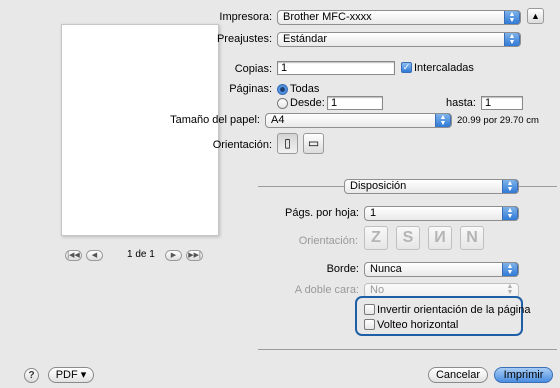 The height and width of the screenshot is (388, 560). Describe the element at coordinates (305, 39) in the screenshot. I see `presets-value: Estándar` at that location.